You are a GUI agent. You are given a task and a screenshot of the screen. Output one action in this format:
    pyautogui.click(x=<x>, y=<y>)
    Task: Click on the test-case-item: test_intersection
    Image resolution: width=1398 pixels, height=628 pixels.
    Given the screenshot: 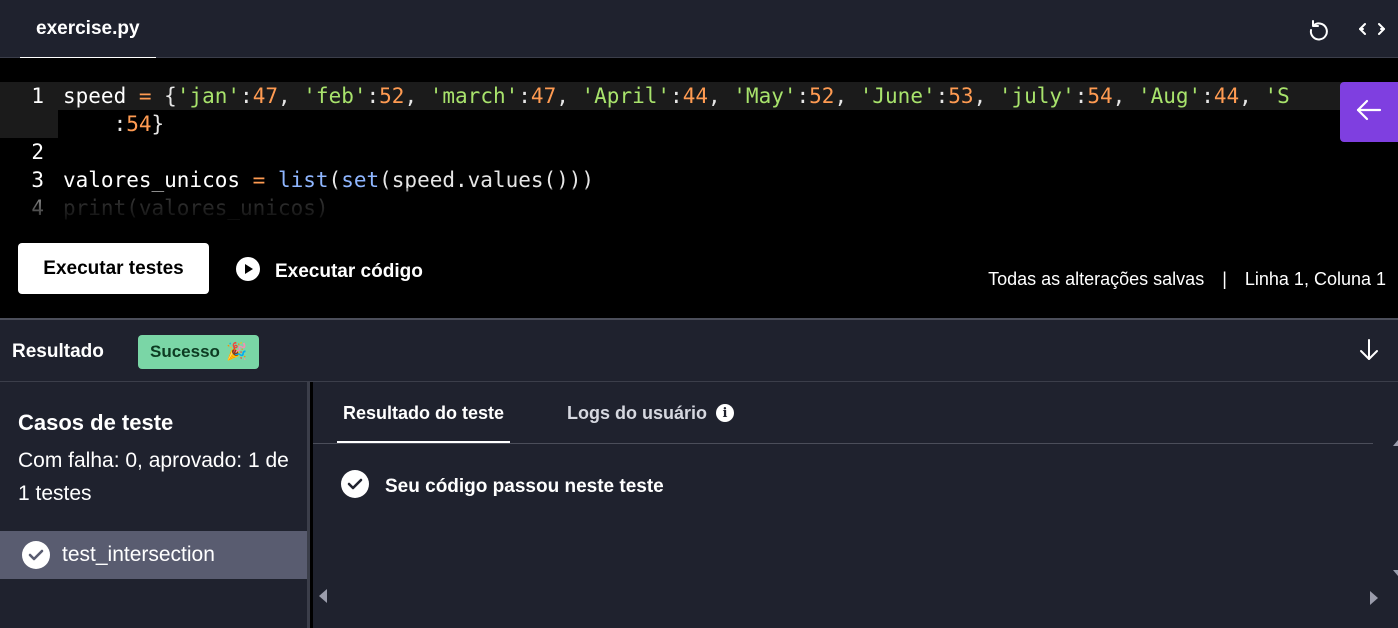 What is the action you would take?
    pyautogui.click(x=153, y=555)
    